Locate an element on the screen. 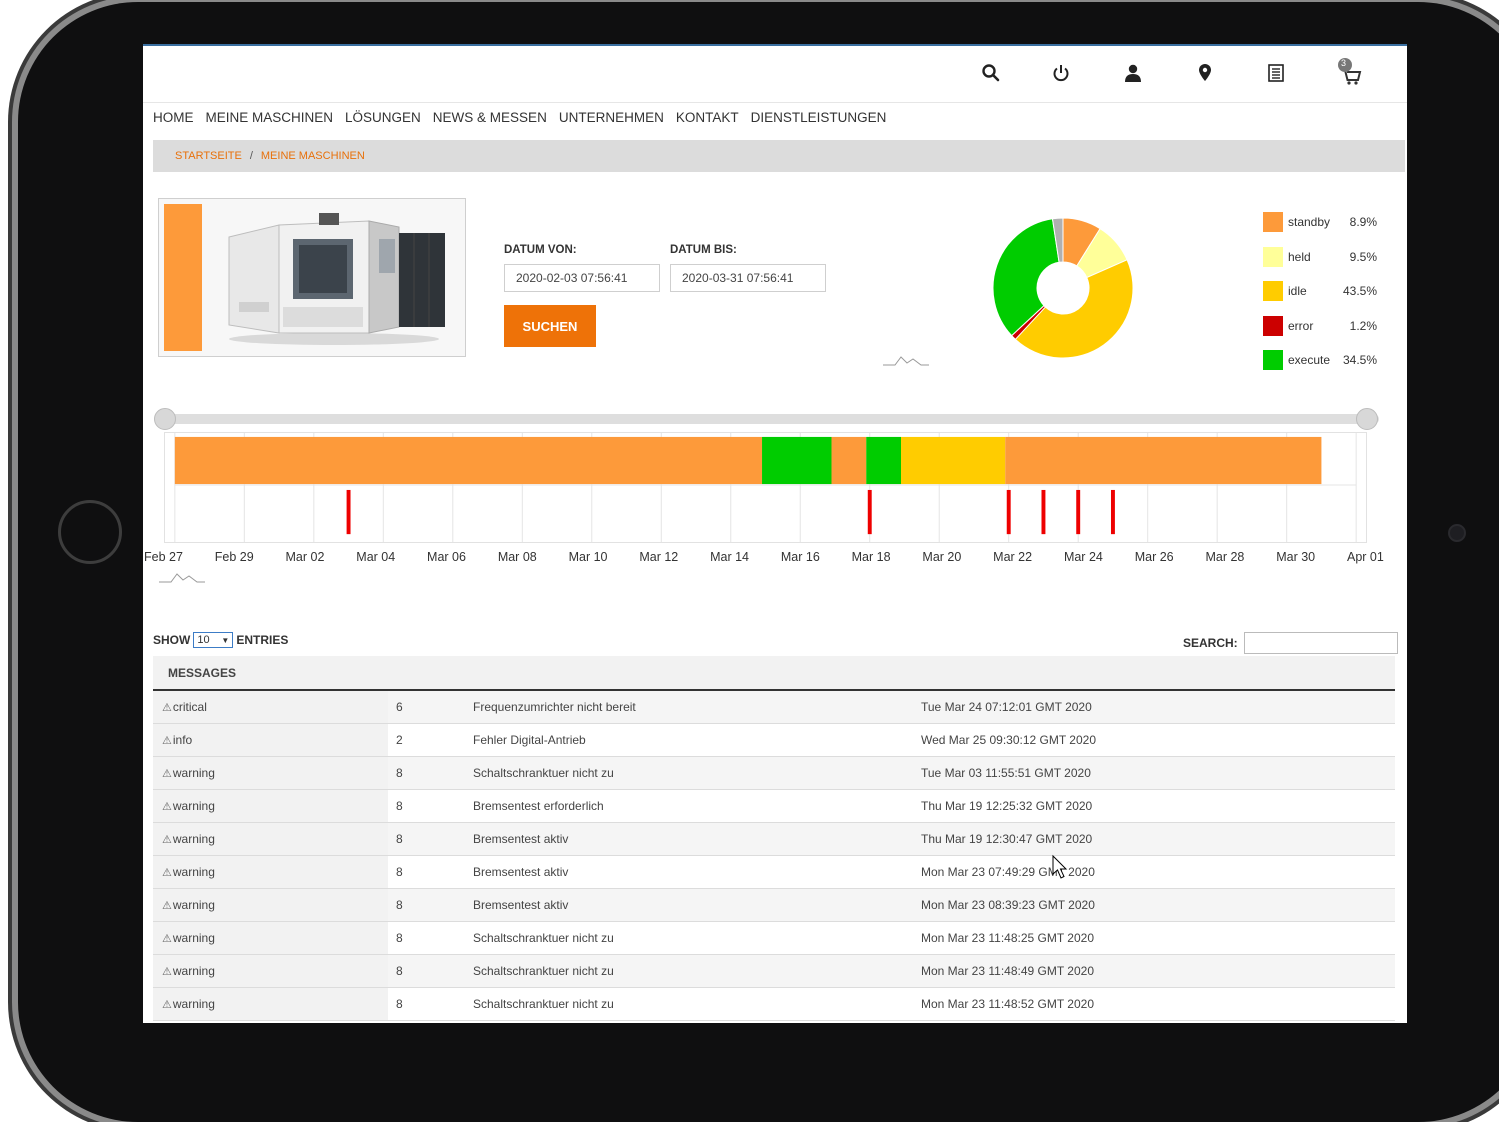 The width and height of the screenshot is (1499, 1122). entries-control: SHOW 10 ▼ ENTRIES is located at coordinates (220, 640).